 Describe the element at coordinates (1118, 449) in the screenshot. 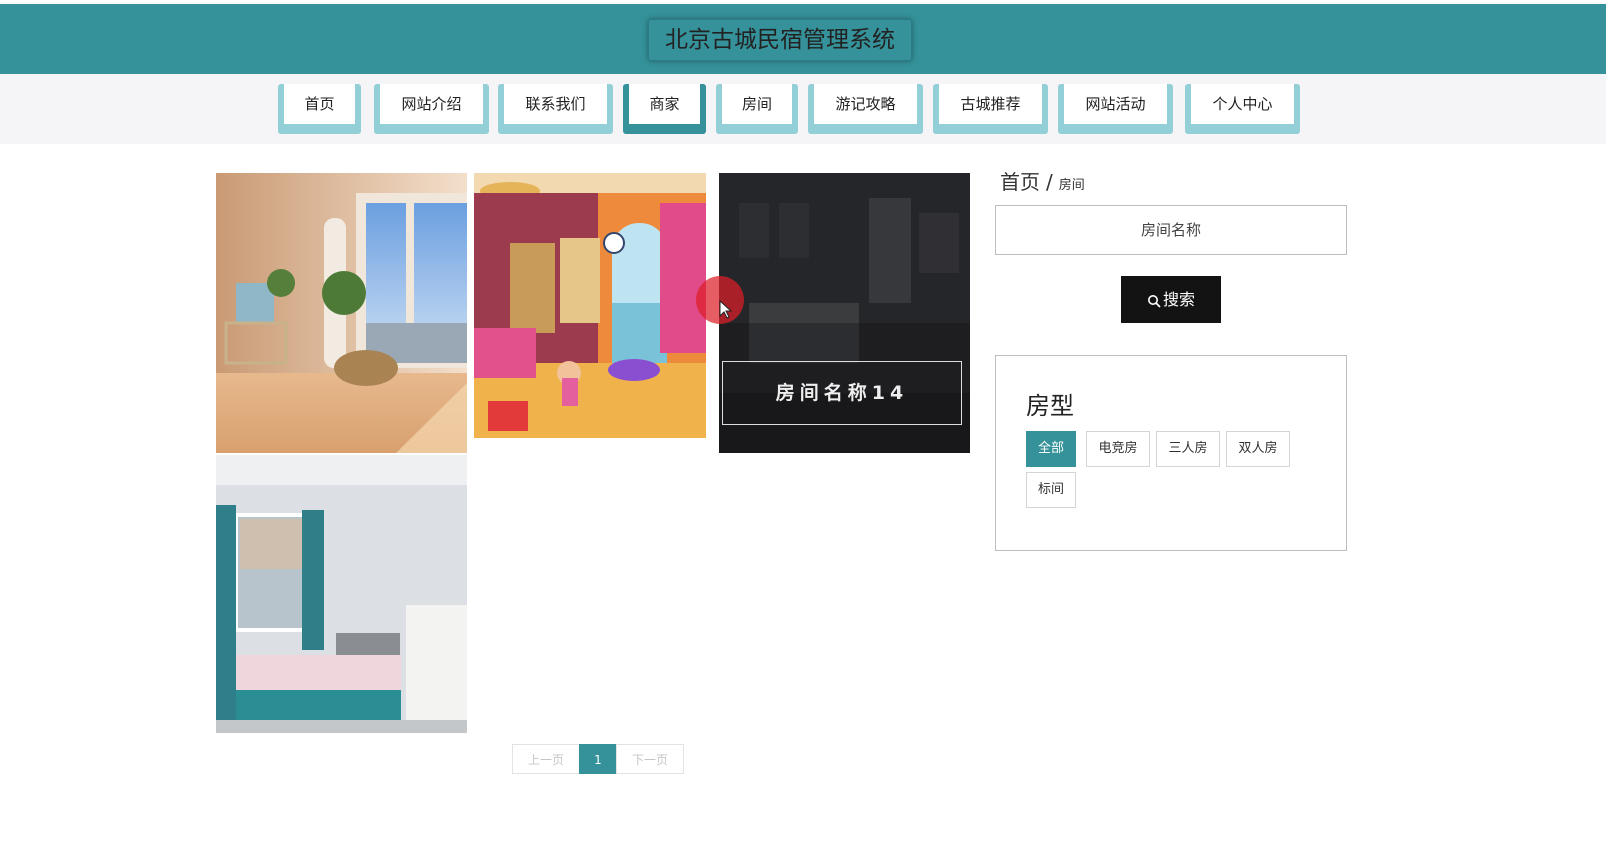

I see `filter-option-gaming-room: 电竞房` at that location.